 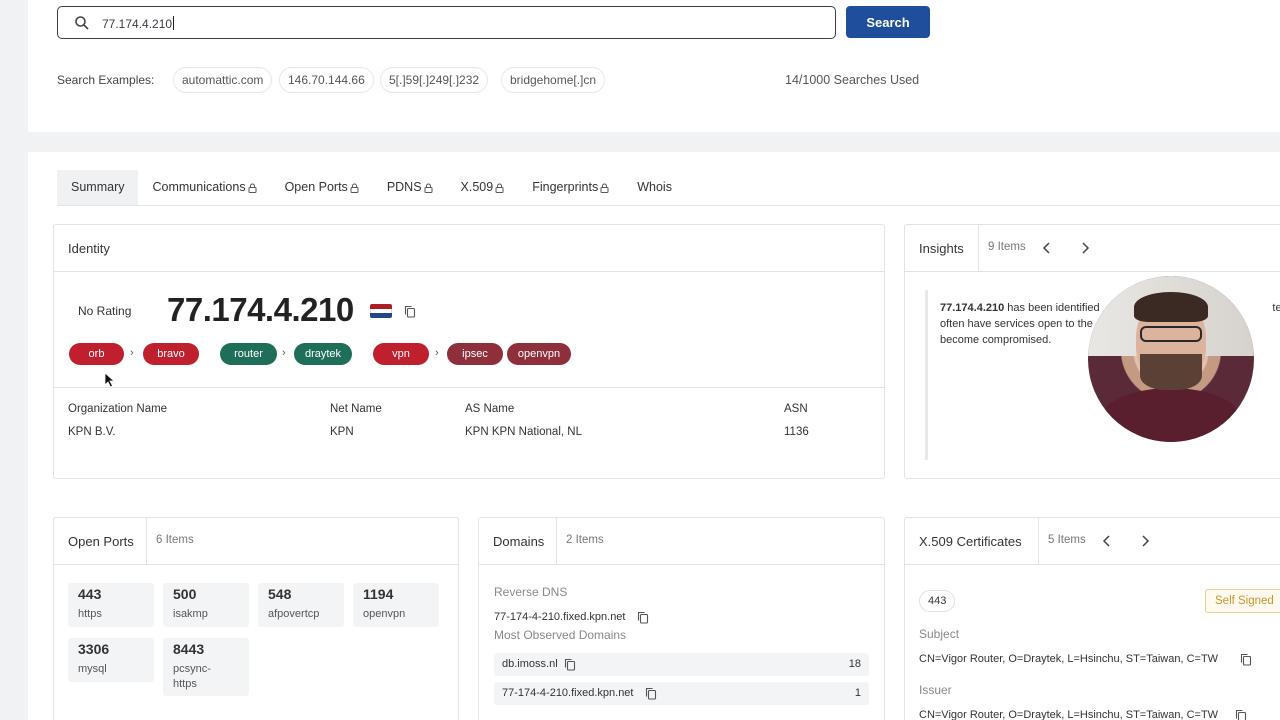 I want to click on tab-label: Whois, so click(x=654, y=187).